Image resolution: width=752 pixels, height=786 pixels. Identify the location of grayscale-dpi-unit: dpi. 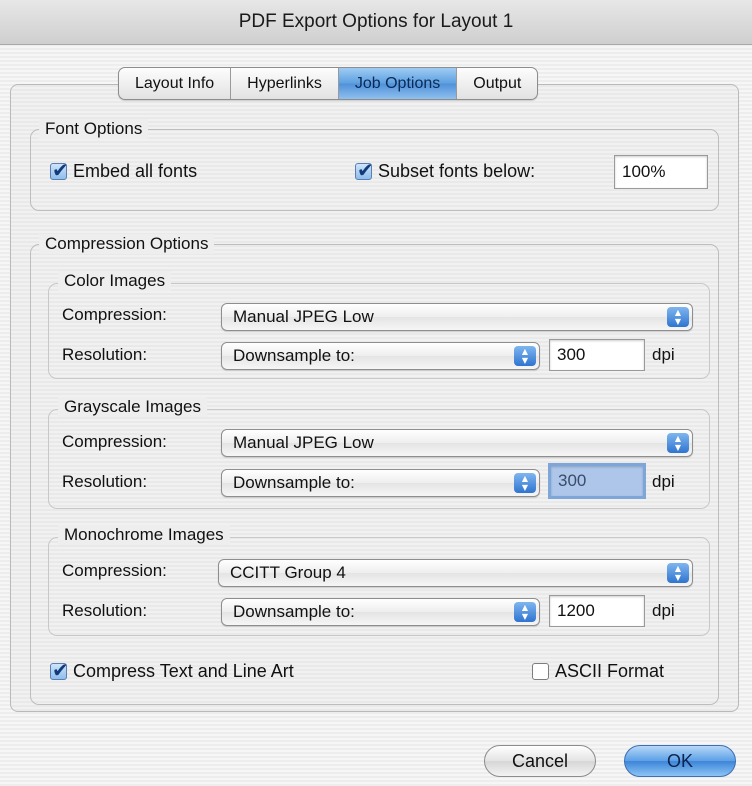
(663, 481).